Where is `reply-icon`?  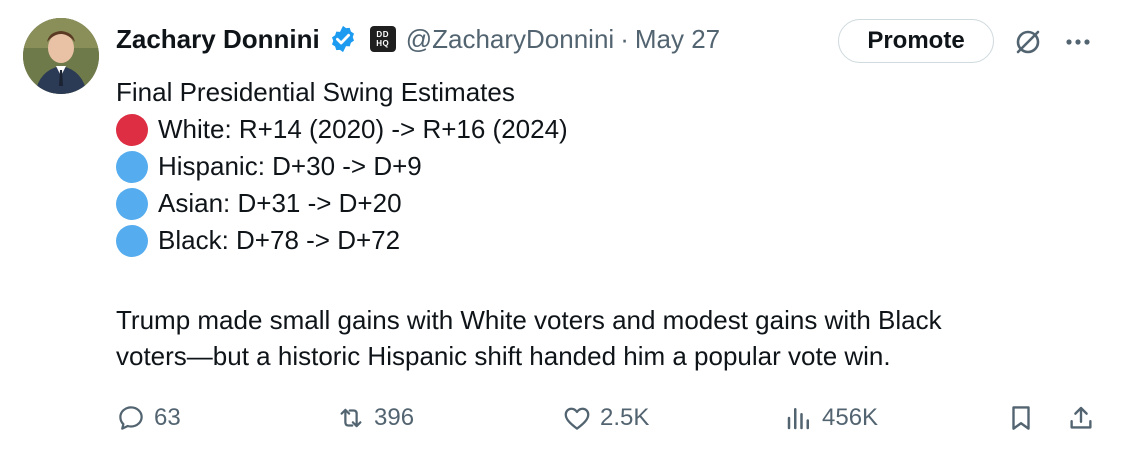 reply-icon is located at coordinates (131, 418).